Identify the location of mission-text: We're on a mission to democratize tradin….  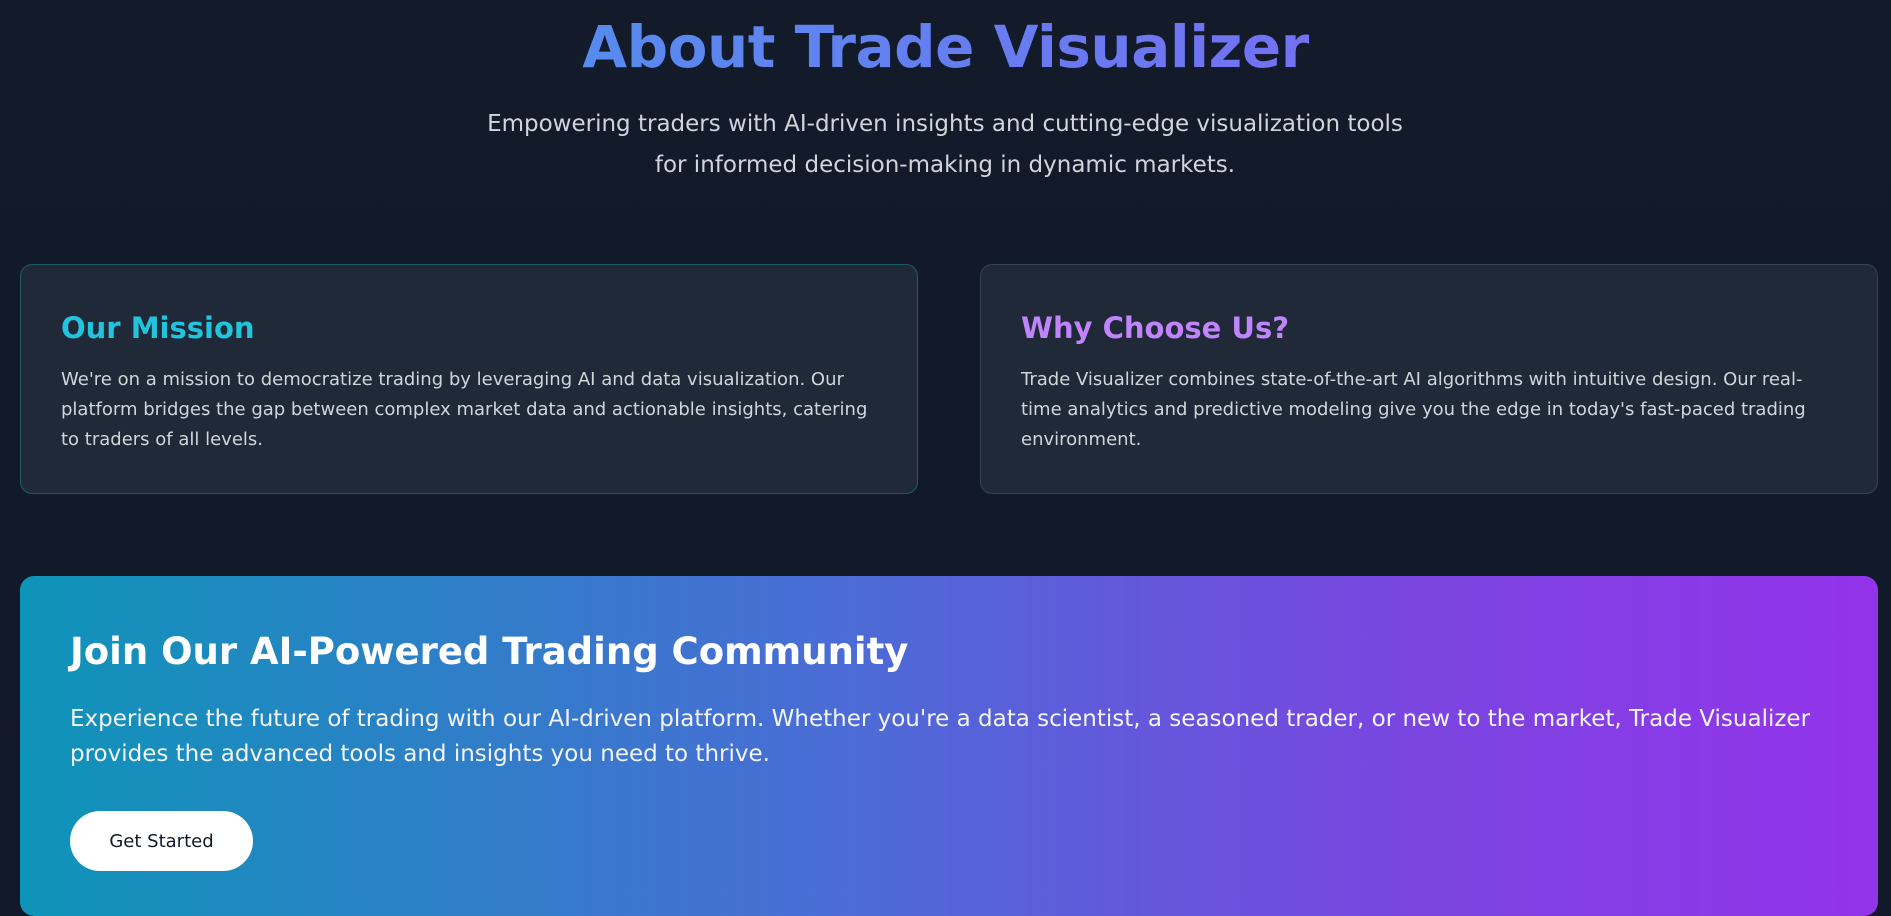
(464, 409).